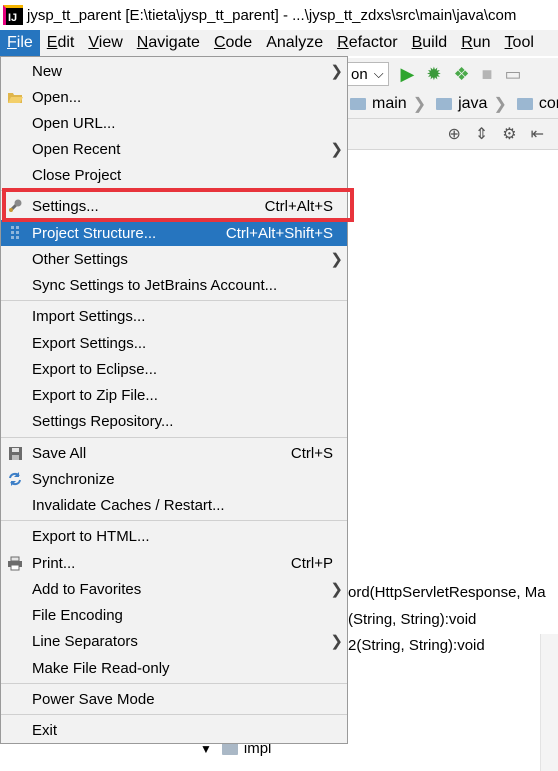 This screenshot has height=771, width=558. Describe the element at coordinates (174, 479) in the screenshot. I see `menu-item-synchronize: Synchronize` at that location.